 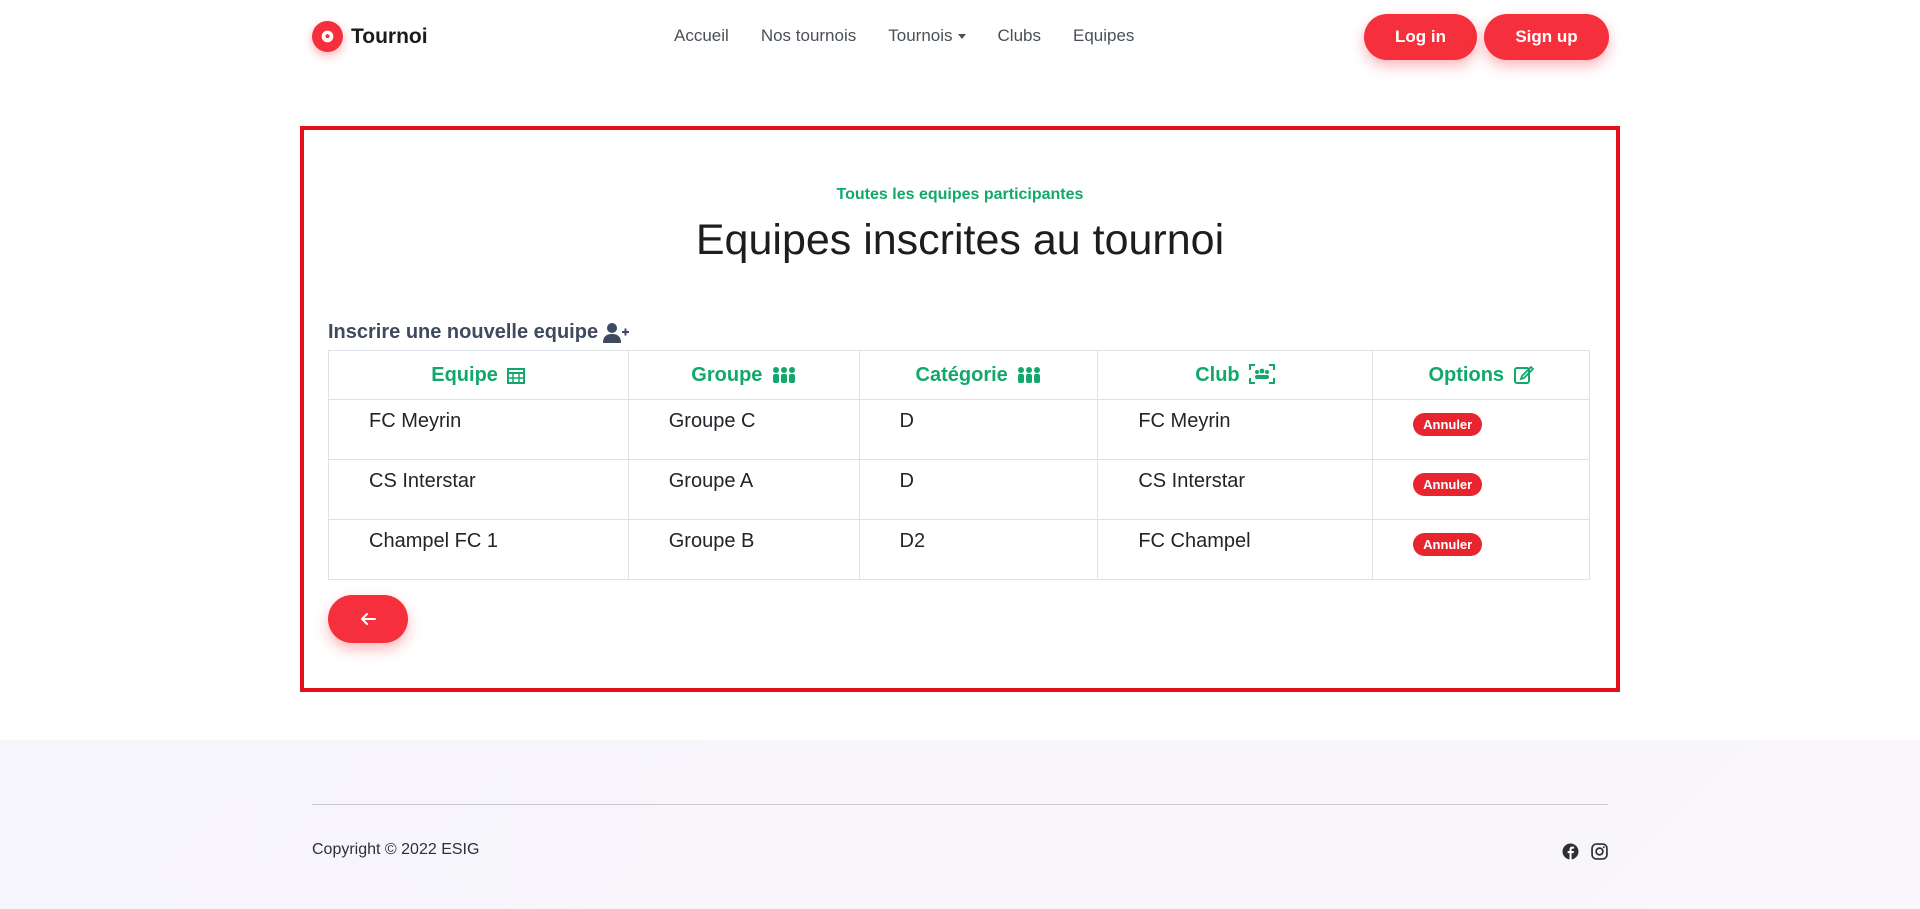 I want to click on cell-club: FC Meyrin, so click(x=1235, y=429).